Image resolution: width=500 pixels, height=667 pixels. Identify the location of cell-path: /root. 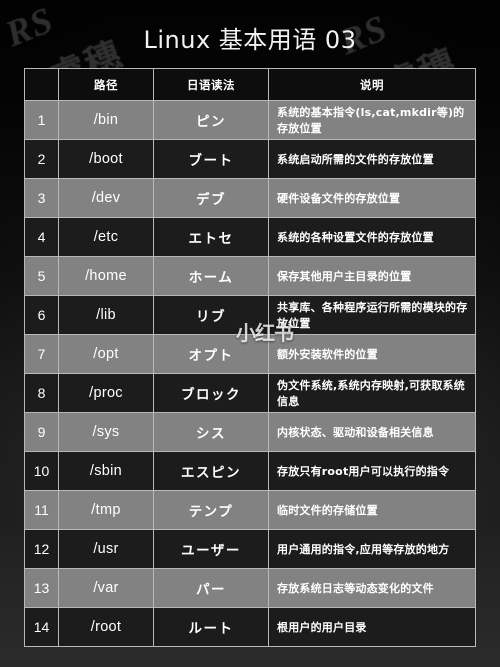
(106, 627).